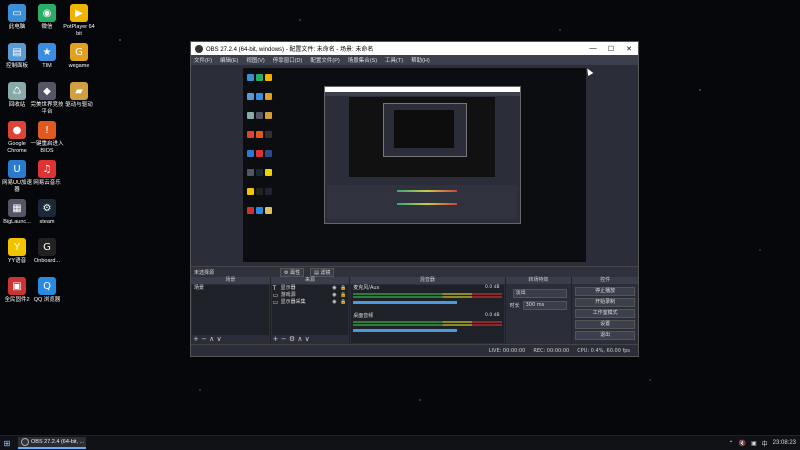 The image size is (800, 450). I want to click on channel-db: 0.0 dB, so click(492, 315).